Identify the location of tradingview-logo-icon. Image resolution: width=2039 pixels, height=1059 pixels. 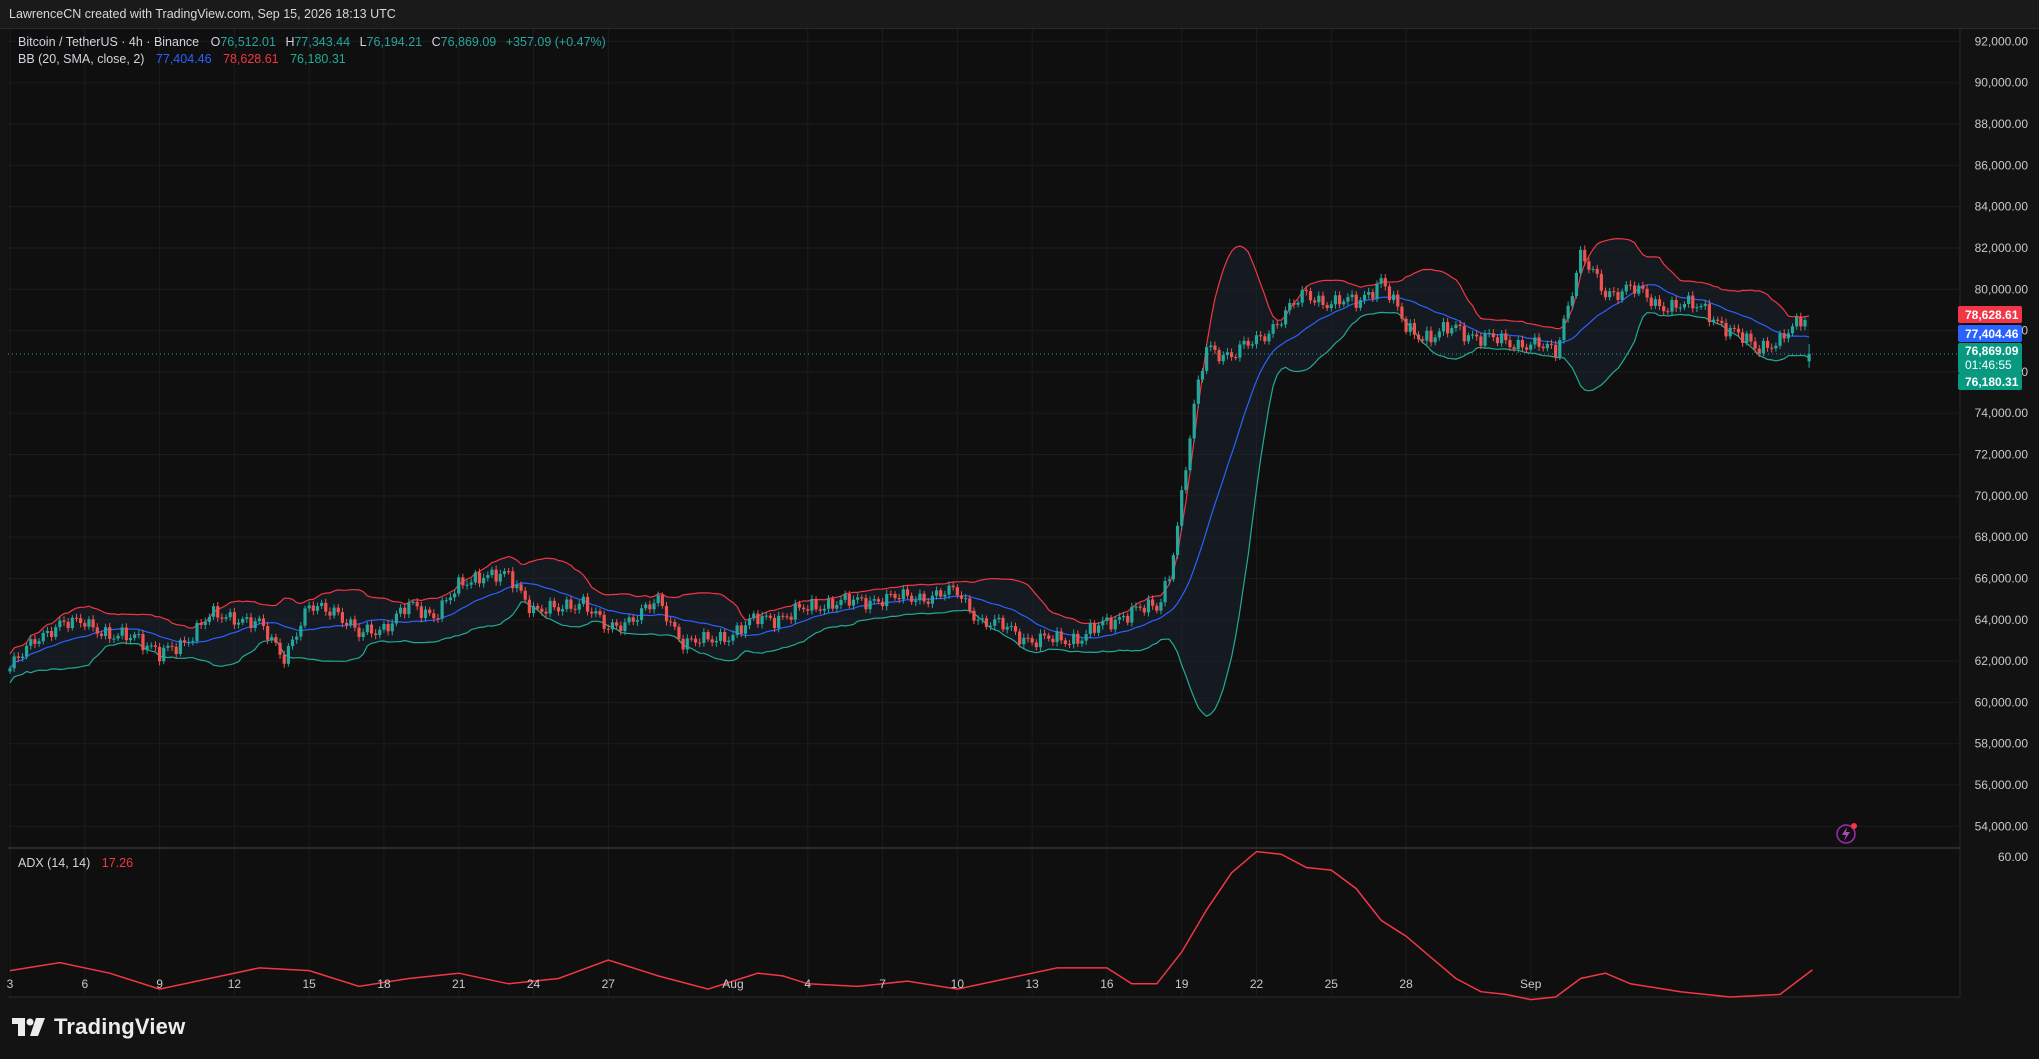
(28, 1027).